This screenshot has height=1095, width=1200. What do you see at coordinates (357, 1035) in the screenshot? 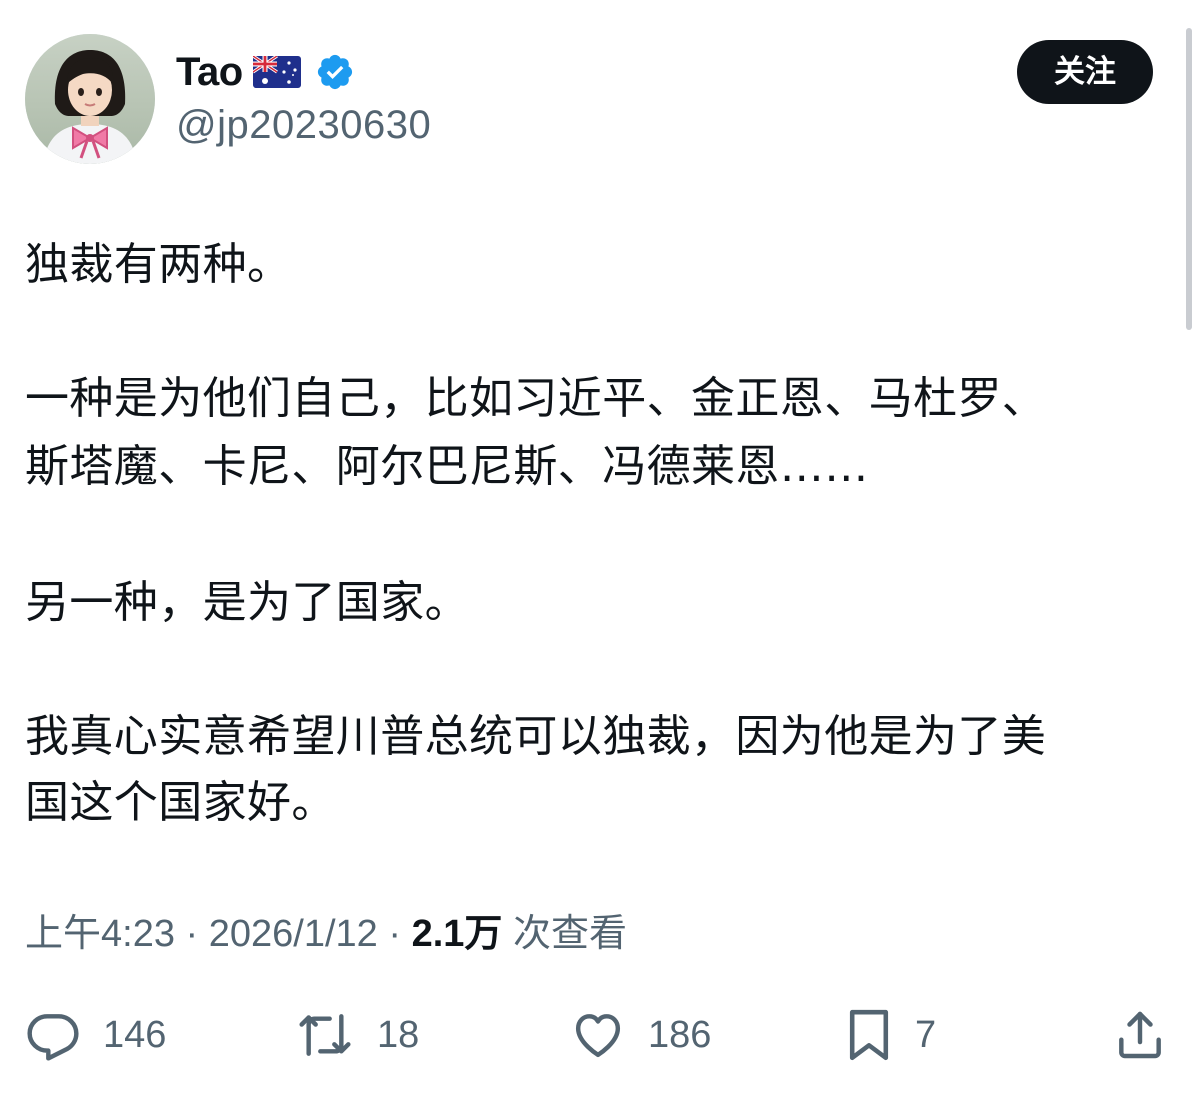
I see `repost-button: 18` at bounding box center [357, 1035].